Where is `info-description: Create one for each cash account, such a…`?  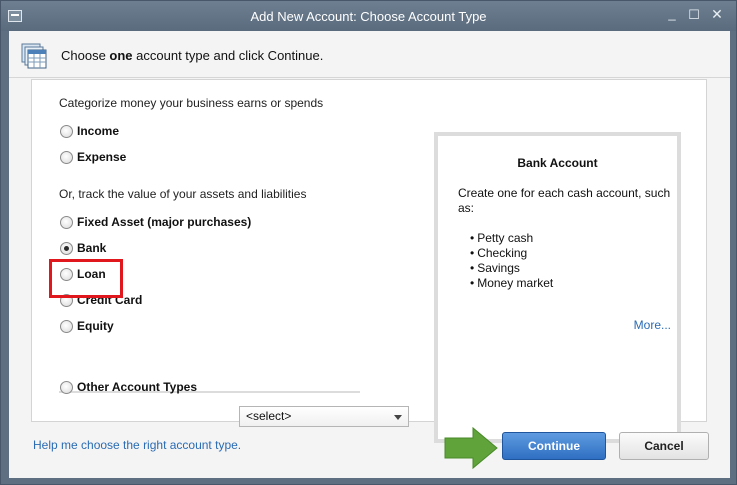
info-description: Create one for each cash account, such a… is located at coordinates (564, 200).